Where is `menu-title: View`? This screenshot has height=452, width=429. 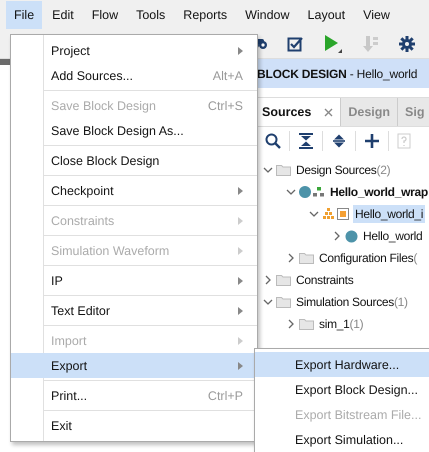
menu-title: View is located at coordinates (376, 15).